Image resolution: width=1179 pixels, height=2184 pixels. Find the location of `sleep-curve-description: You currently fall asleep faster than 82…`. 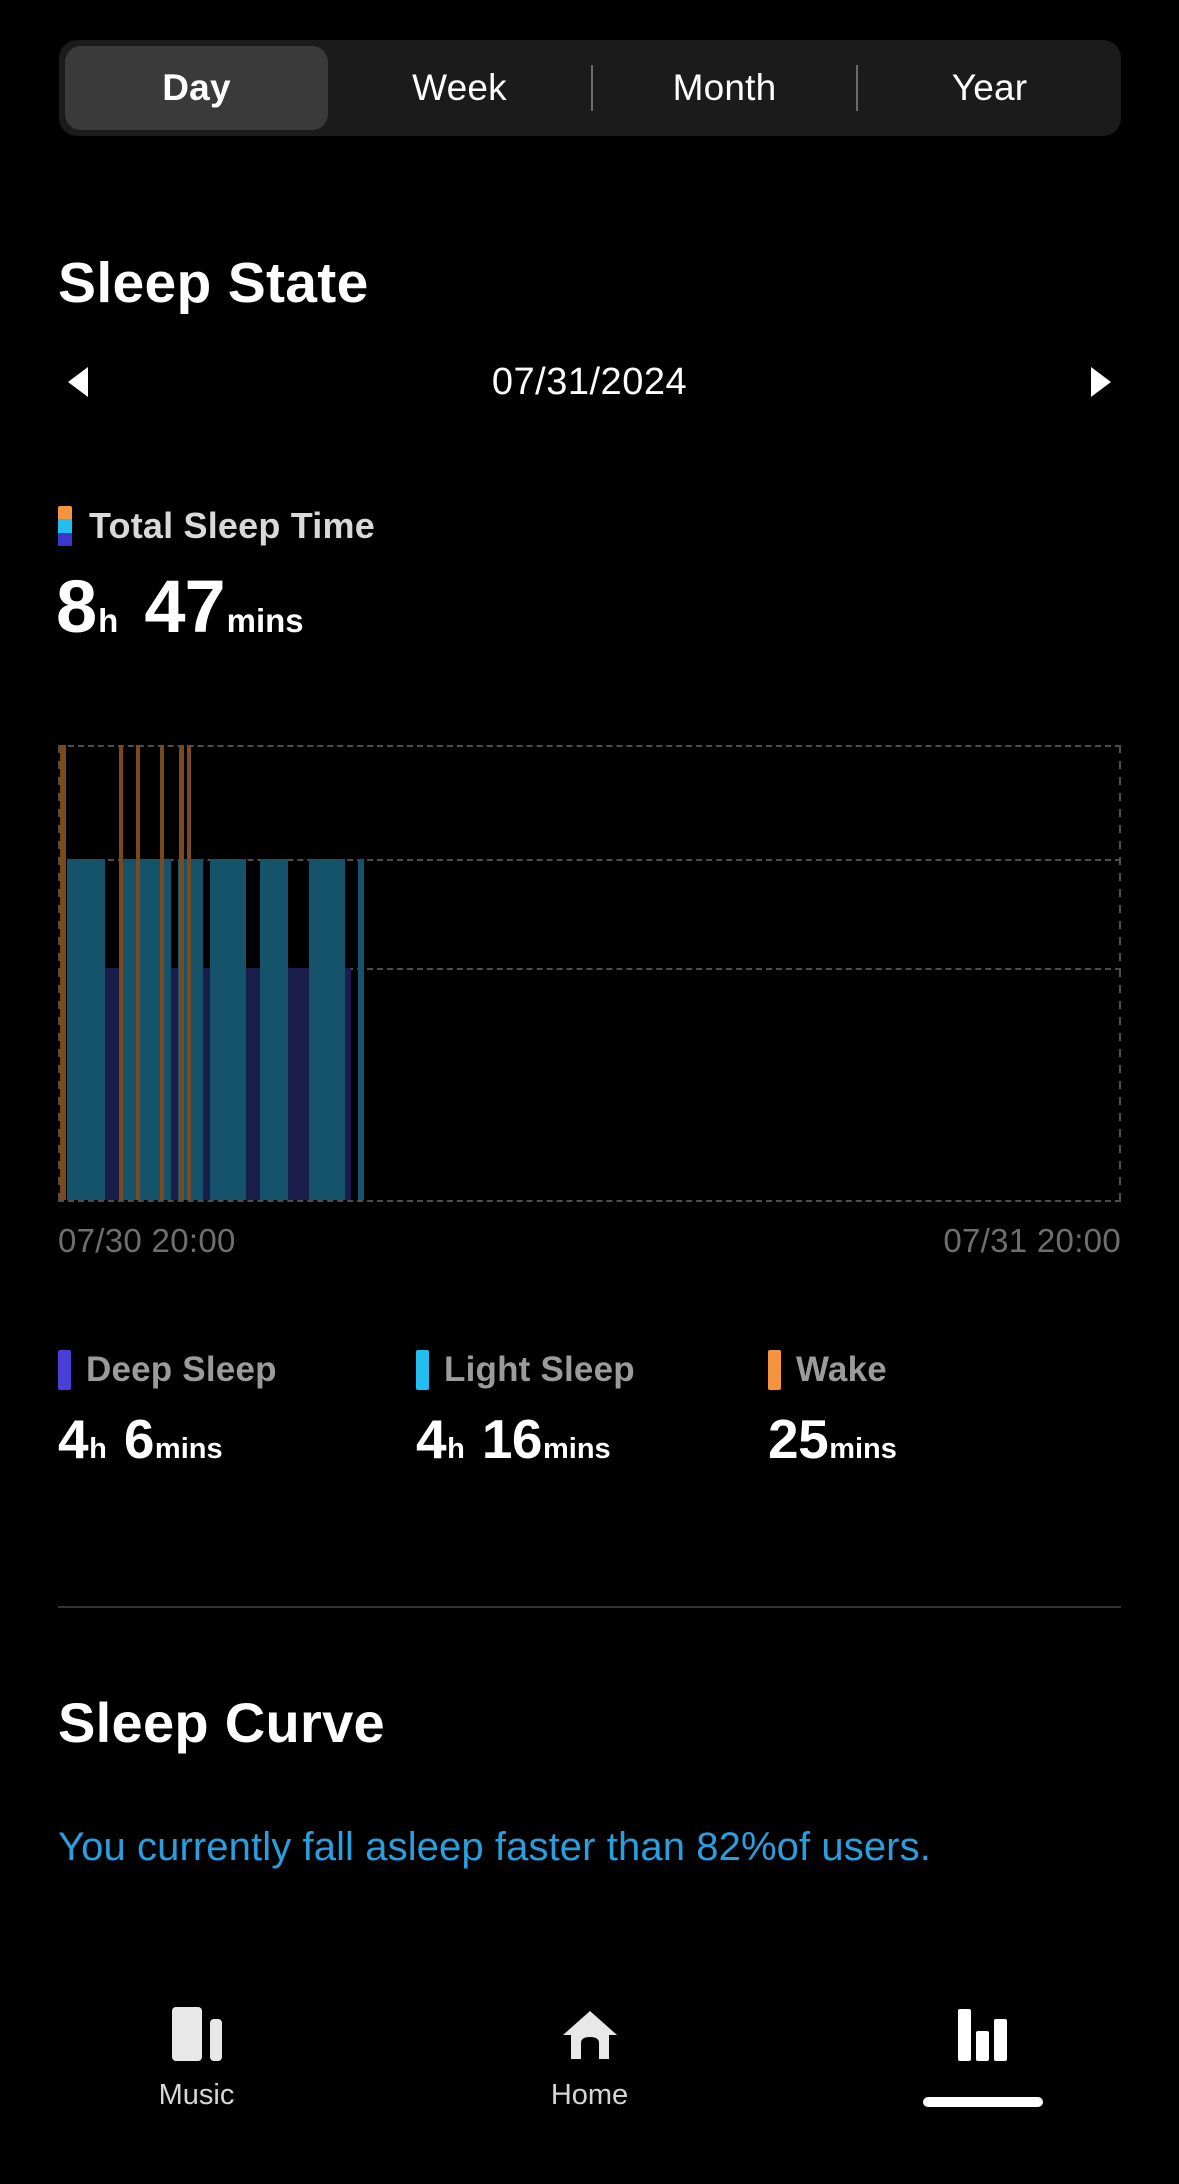

sleep-curve-description: You currently fall asleep faster than 82… is located at coordinates (494, 1847).